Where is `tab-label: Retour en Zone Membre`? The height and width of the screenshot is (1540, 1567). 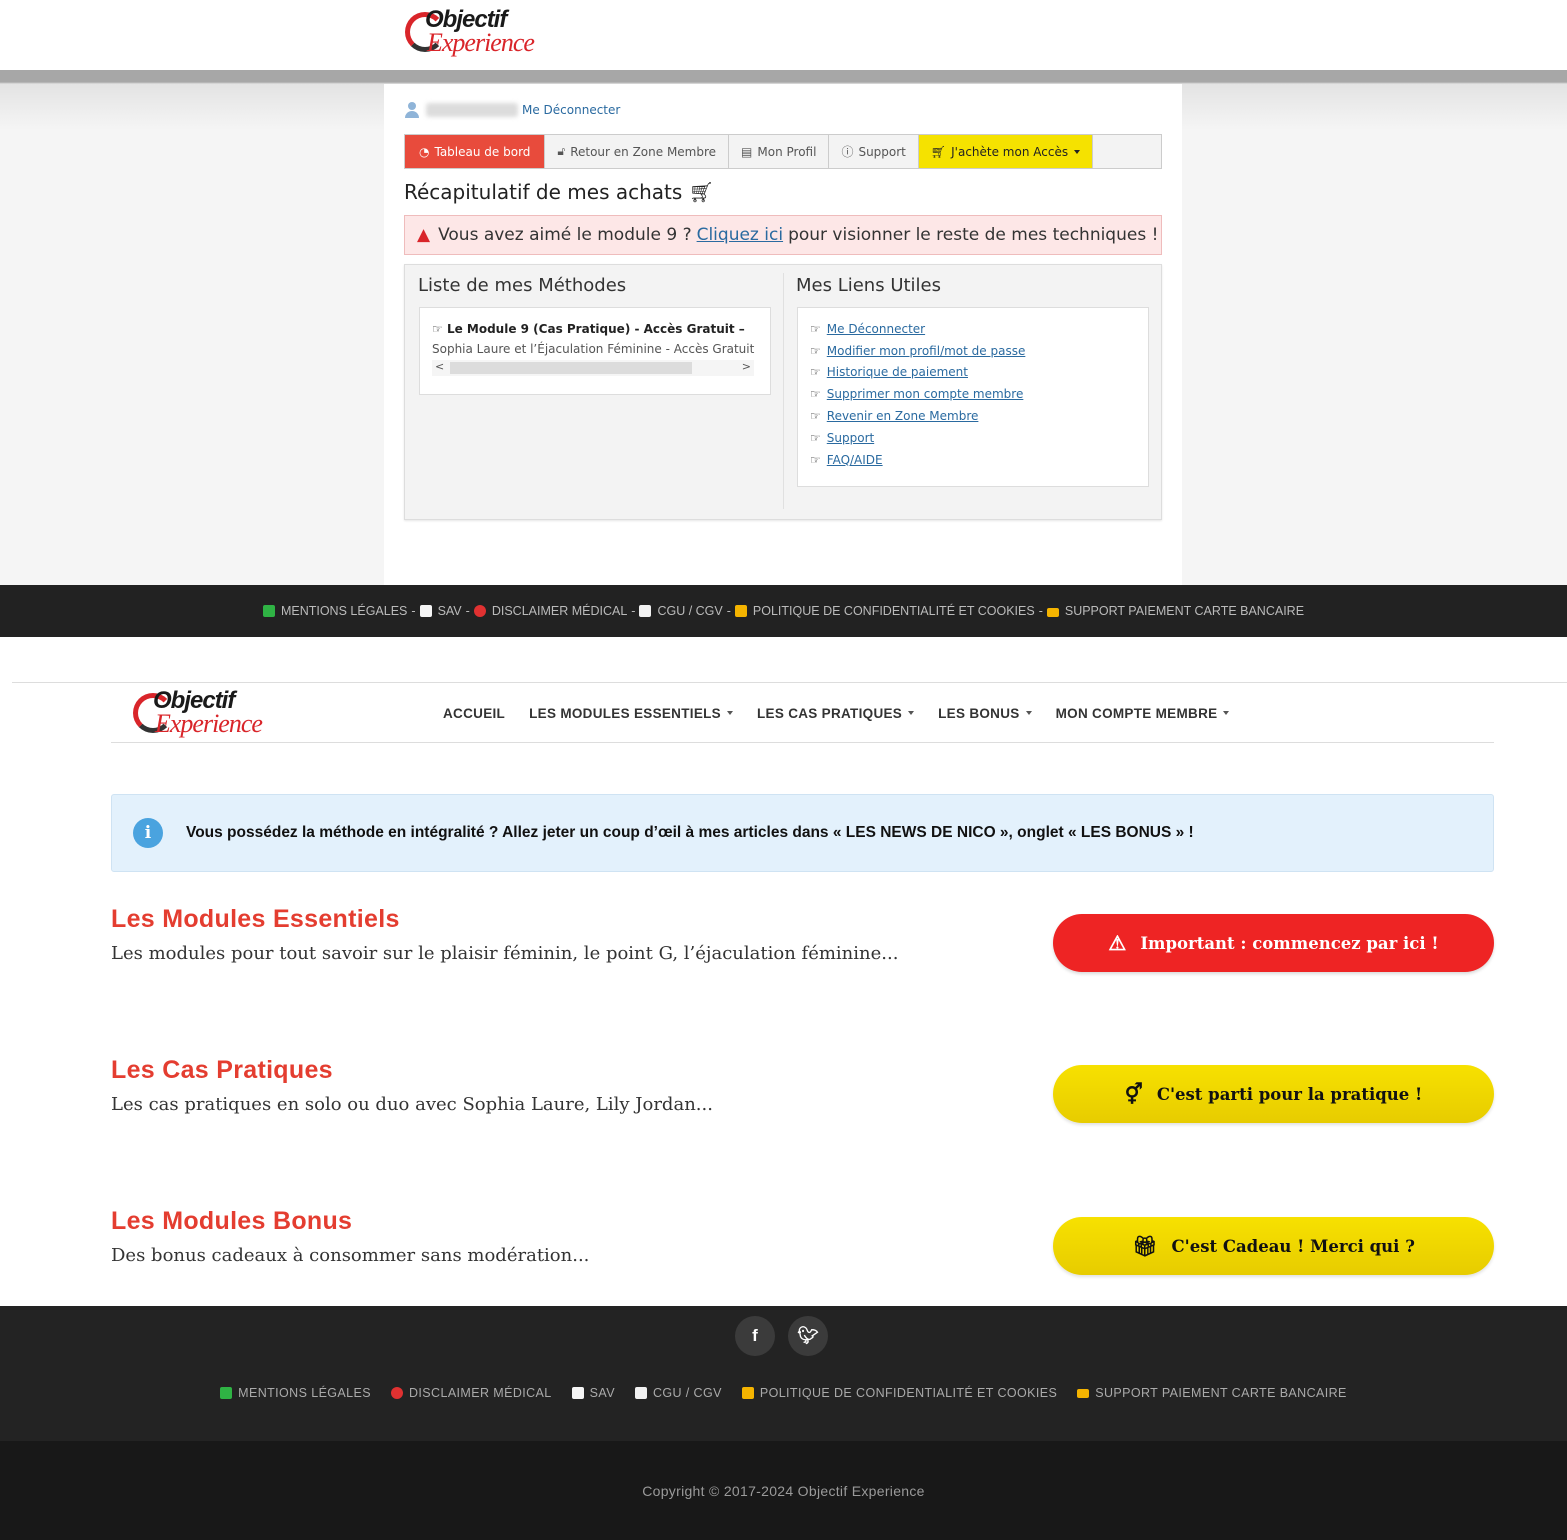
tab-label: Retour en Zone Membre is located at coordinates (643, 151).